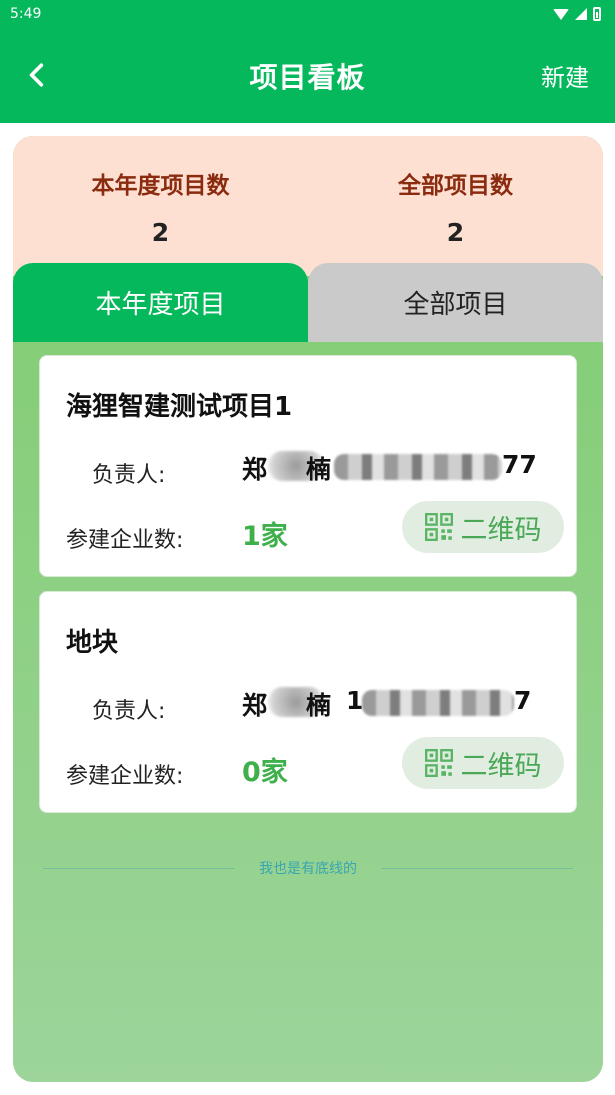  I want to click on new-button: 新建, so click(565, 75).